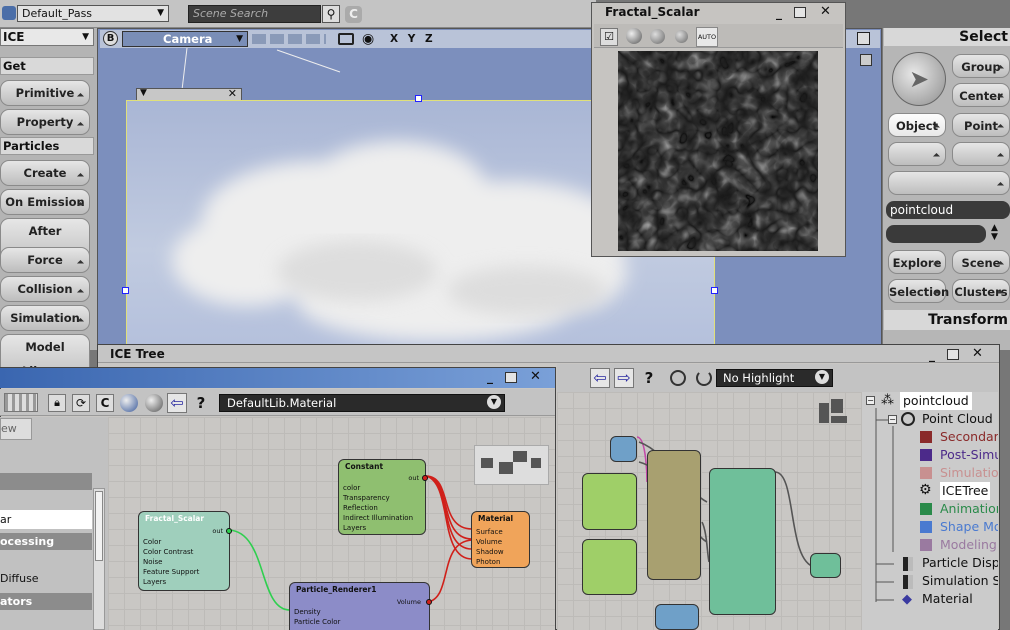 Image resolution: width=1010 pixels, height=630 pixels. What do you see at coordinates (185, 39) in the screenshot?
I see `camera-dropdown: Camera ▼` at bounding box center [185, 39].